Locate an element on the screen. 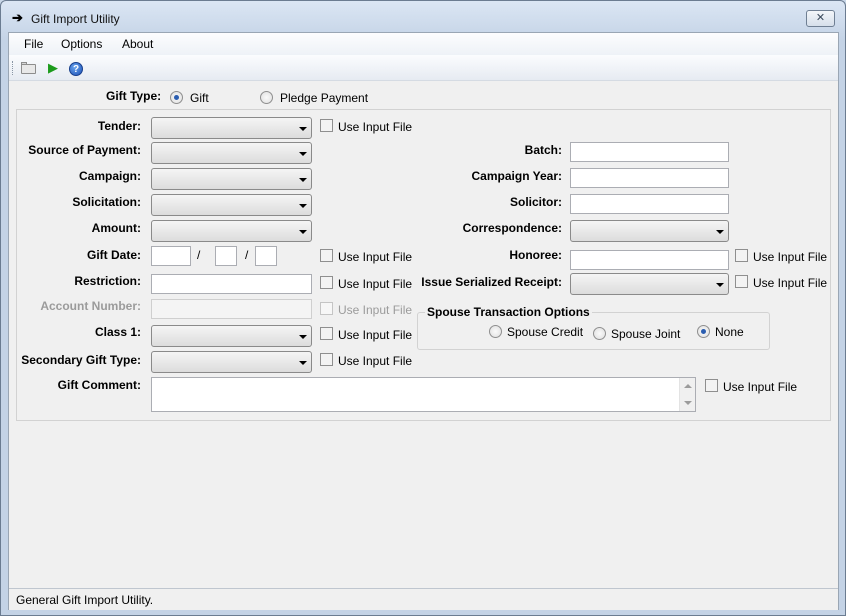  source-of-payment-combo is located at coordinates (231, 153).